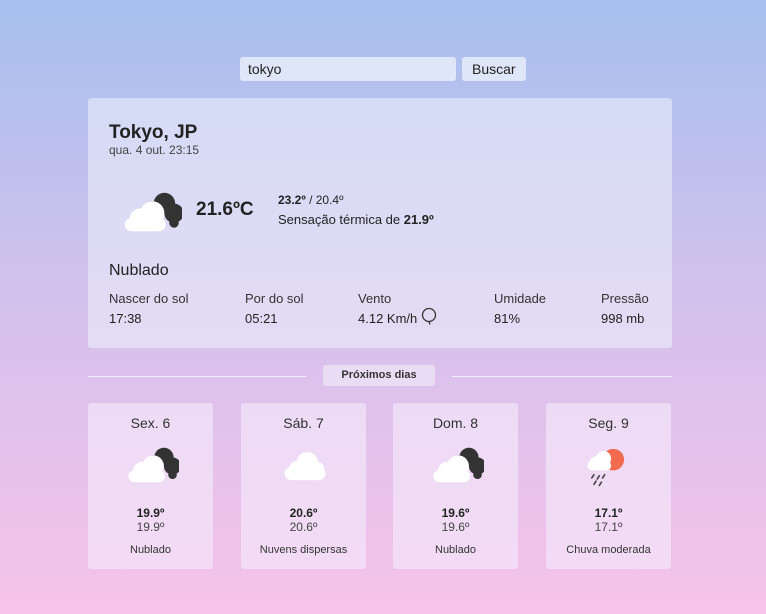  What do you see at coordinates (274, 308) in the screenshot?
I see `stat-sunset: Por do sol 05:21` at bounding box center [274, 308].